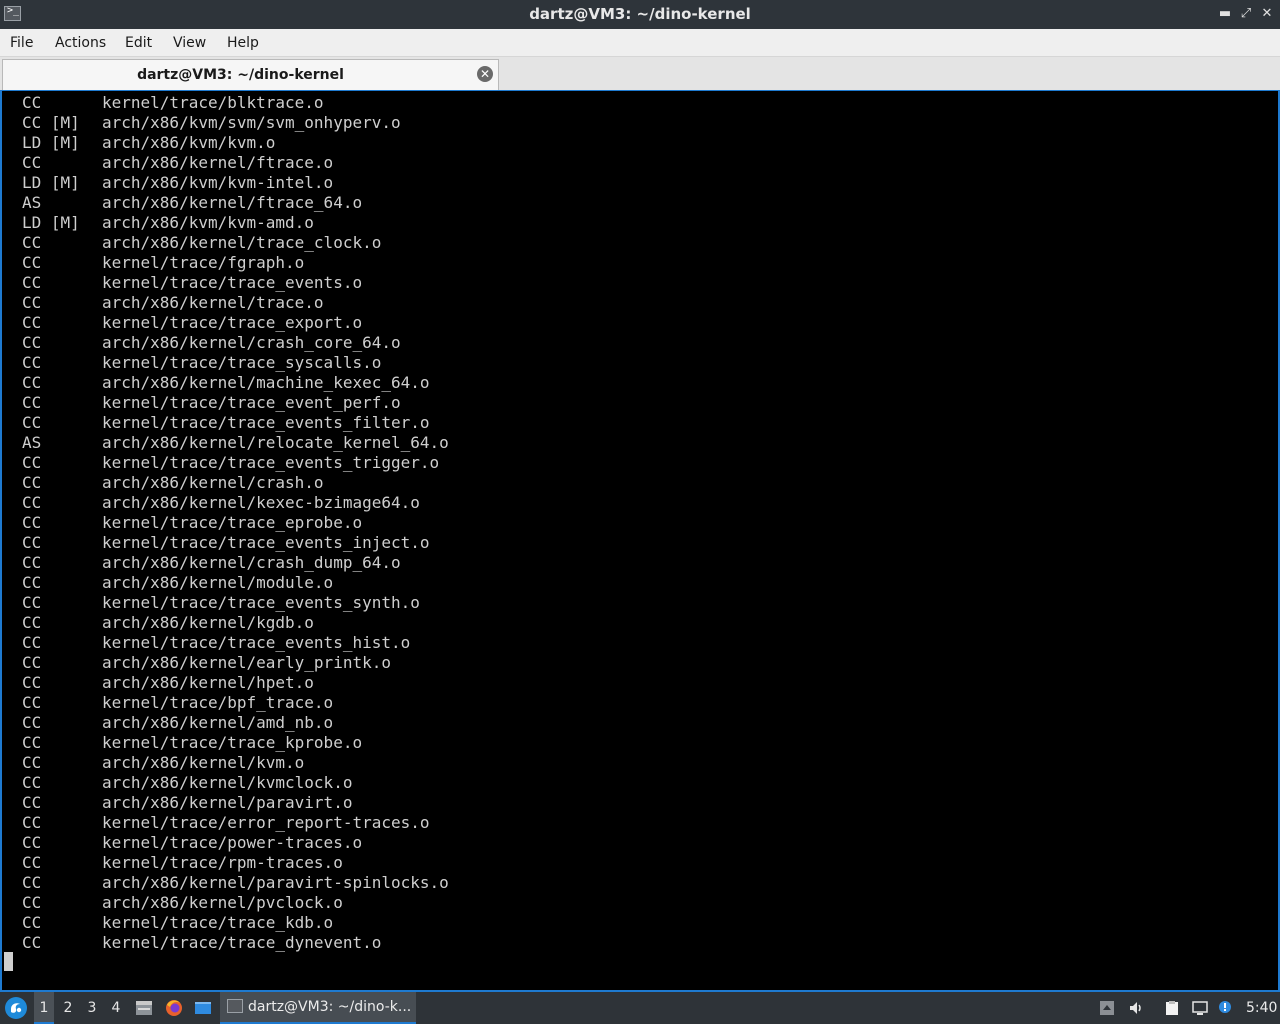 The width and height of the screenshot is (1280, 1024). I want to click on firefox-icon, so click(174, 1008).